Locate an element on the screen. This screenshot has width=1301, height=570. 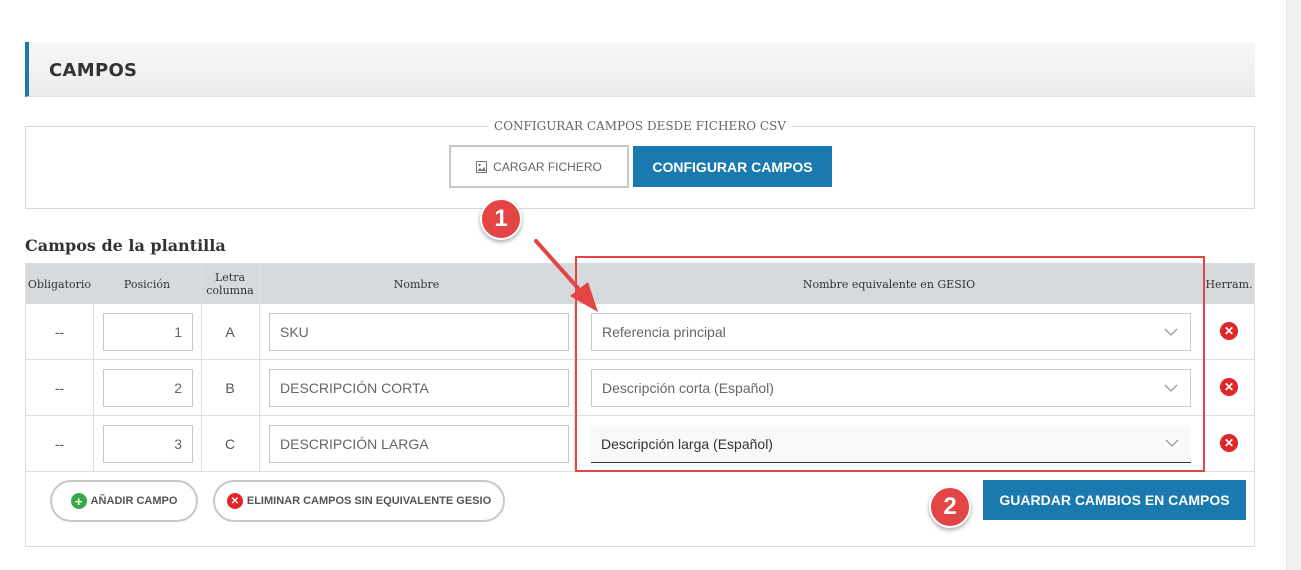
section-header: CAMPOS is located at coordinates (640, 69).